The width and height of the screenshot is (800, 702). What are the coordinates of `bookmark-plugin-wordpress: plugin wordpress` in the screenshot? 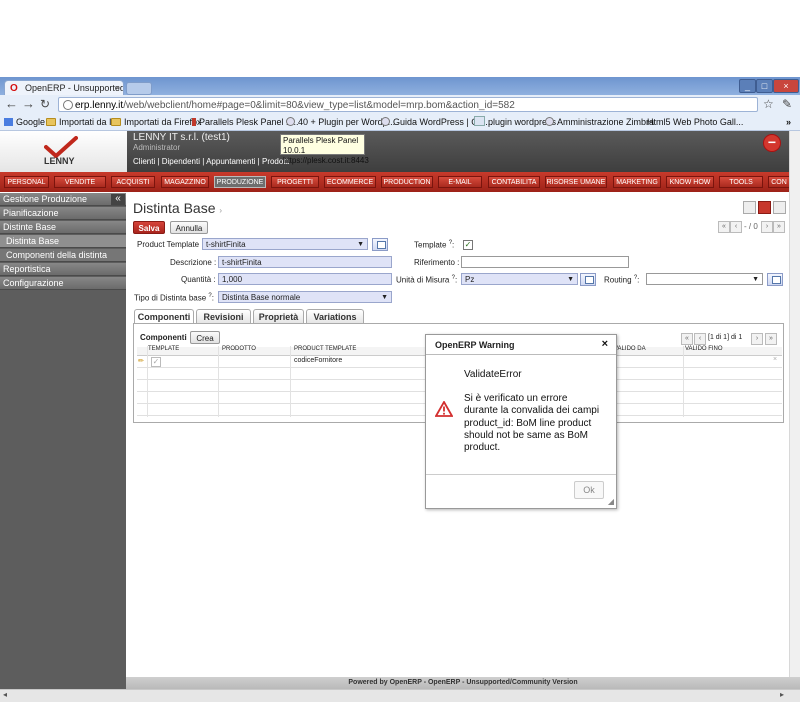 It's located at (515, 122).